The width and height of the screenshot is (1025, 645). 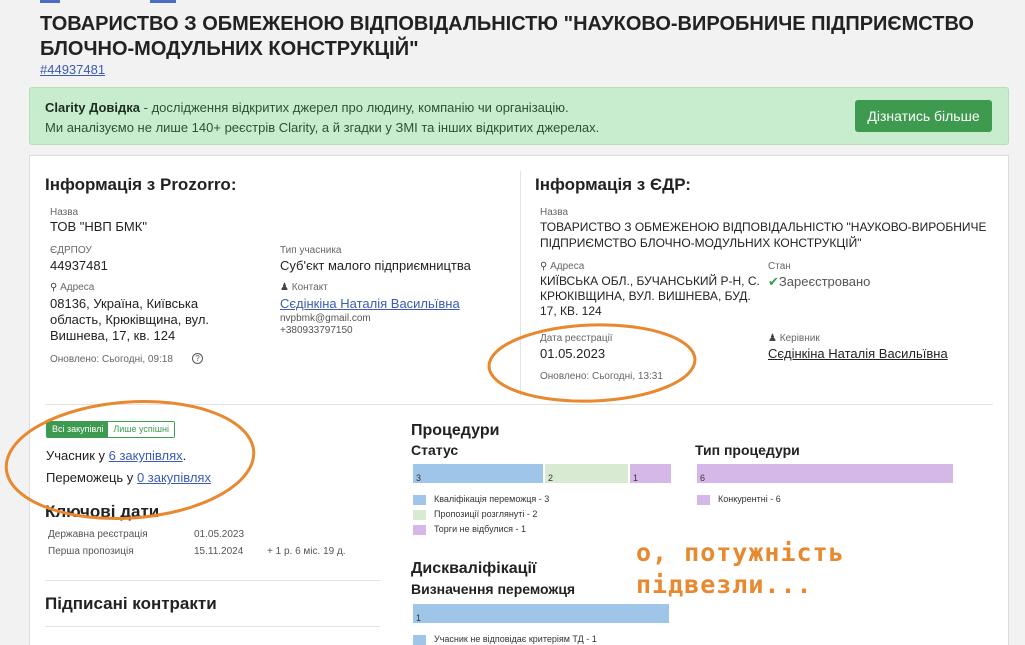 What do you see at coordinates (130, 460) in the screenshot?
I see `annotation-circle-purchases` at bounding box center [130, 460].